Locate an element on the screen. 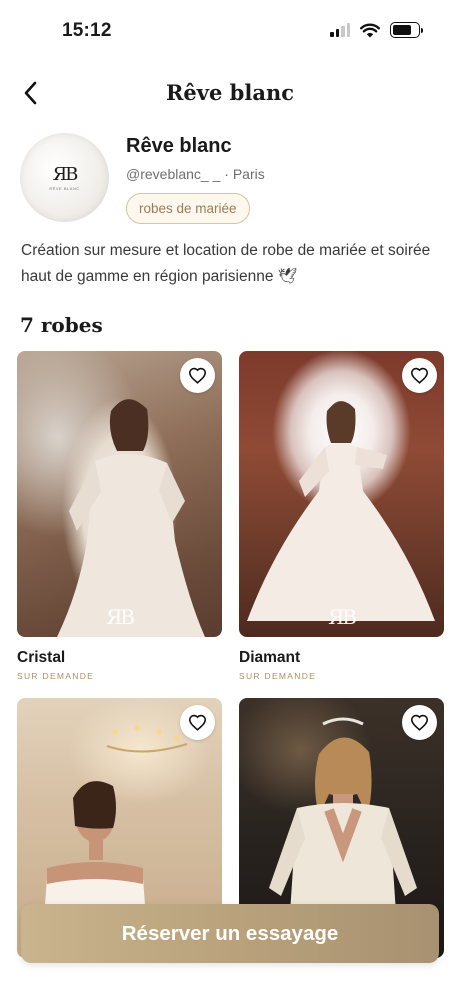 This screenshot has height=1000, width=460. brand-logo: ЯB is located at coordinates (65, 174).